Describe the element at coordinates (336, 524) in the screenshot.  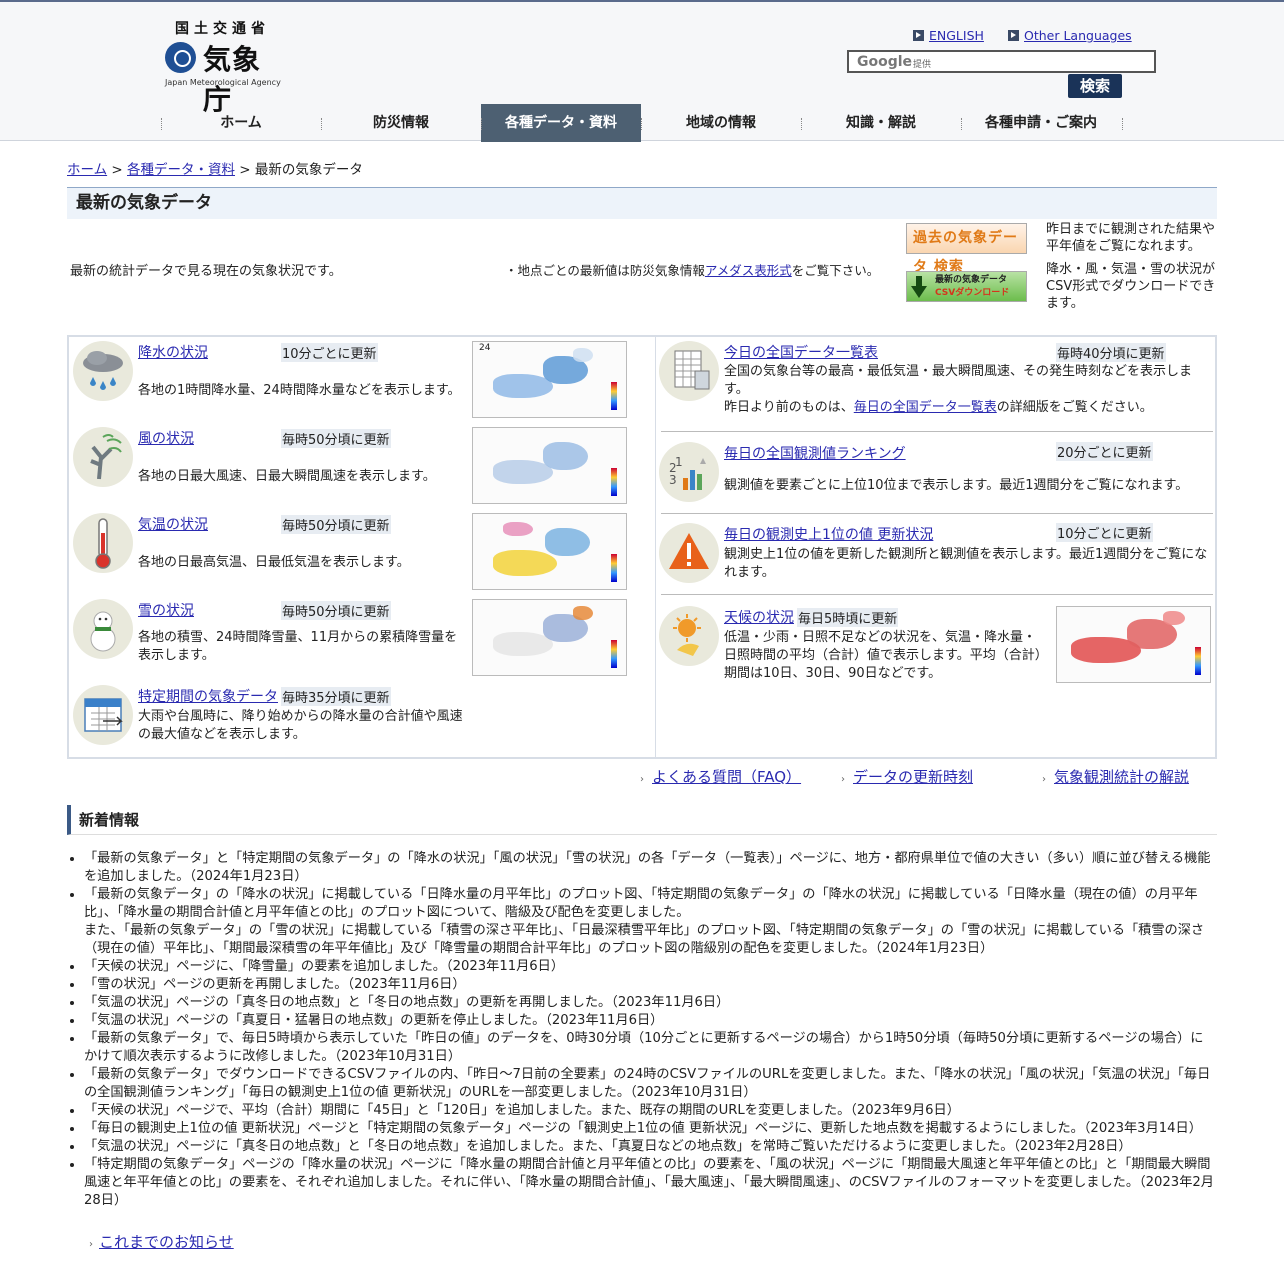
I see `temperature-update-freq: 毎時50分頃に更新` at that location.